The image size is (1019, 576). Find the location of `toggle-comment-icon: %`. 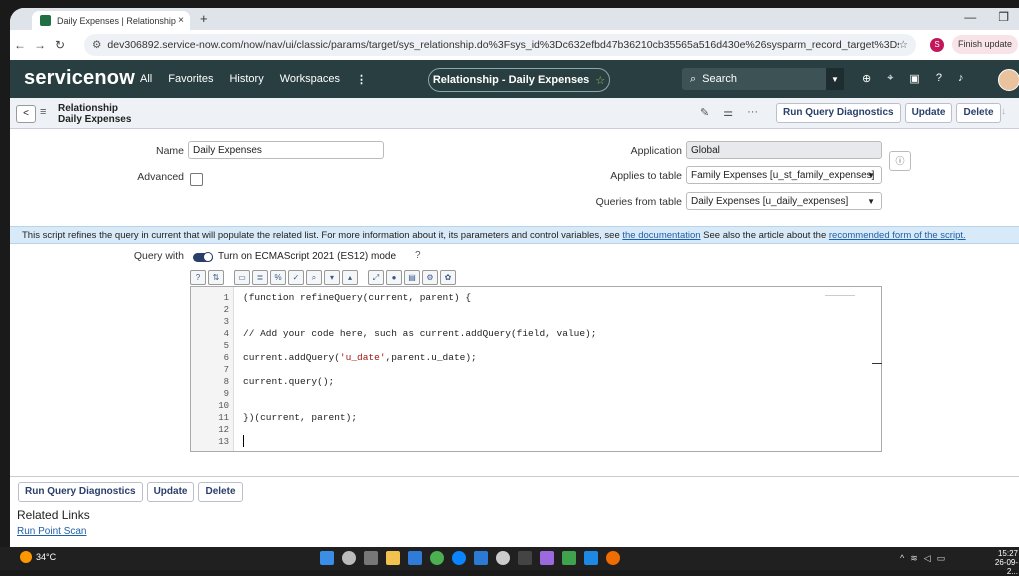

toggle-comment-icon: % is located at coordinates (278, 277).